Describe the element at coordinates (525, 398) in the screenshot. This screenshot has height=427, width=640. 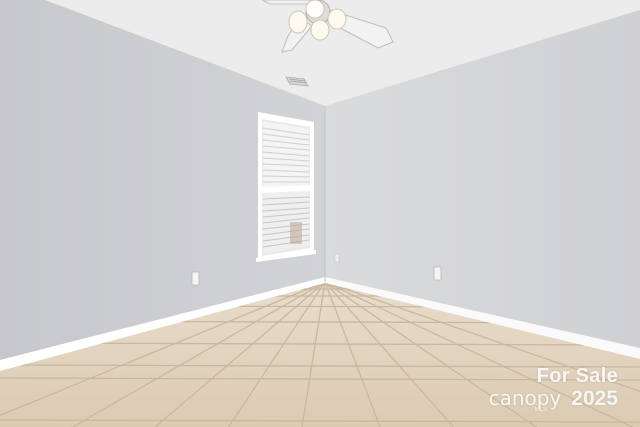
I see `watermark-brand: canopy` at that location.